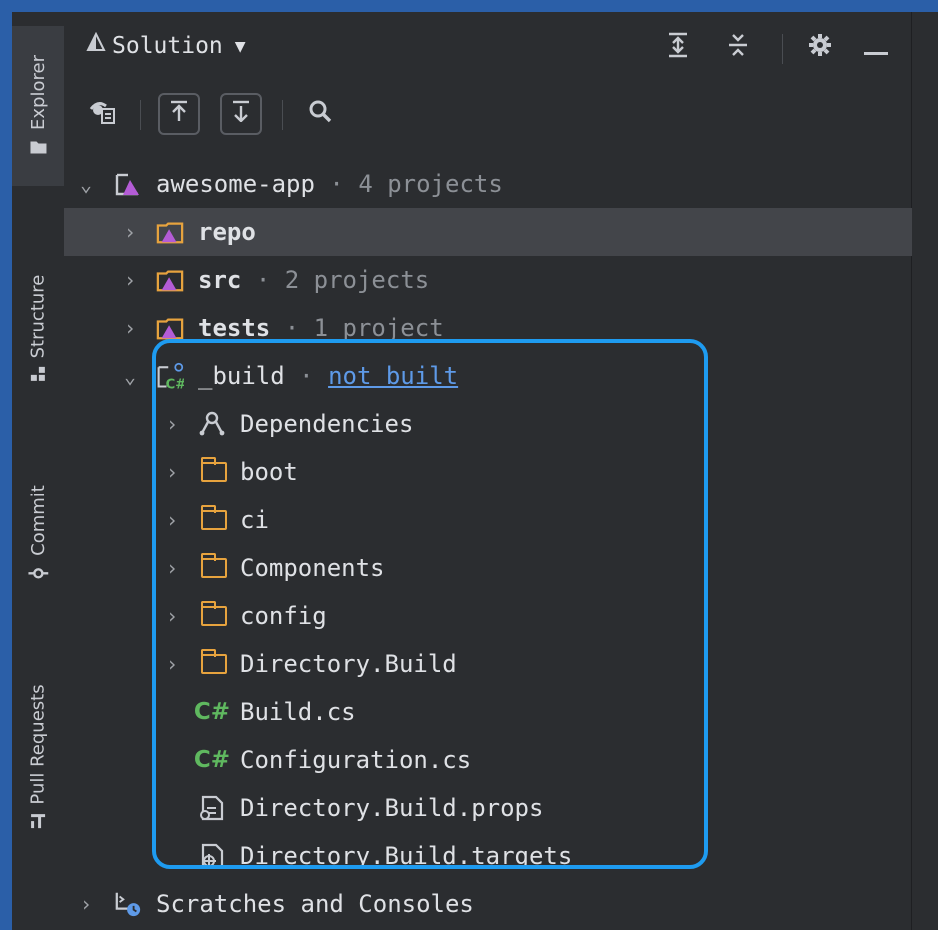 The height and width of the screenshot is (930, 938). What do you see at coordinates (488, 760) in the screenshot?
I see `tree-item-file-configuration-cs: C# Configuration.cs` at bounding box center [488, 760].